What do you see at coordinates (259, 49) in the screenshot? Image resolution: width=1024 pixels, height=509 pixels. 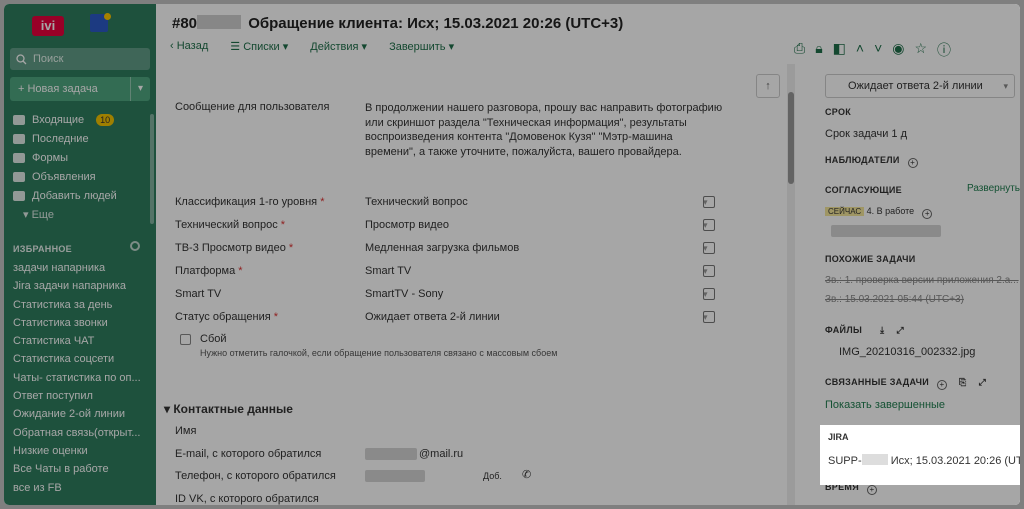 I see `lists-menu: ☰ Списки ▾` at bounding box center [259, 49].